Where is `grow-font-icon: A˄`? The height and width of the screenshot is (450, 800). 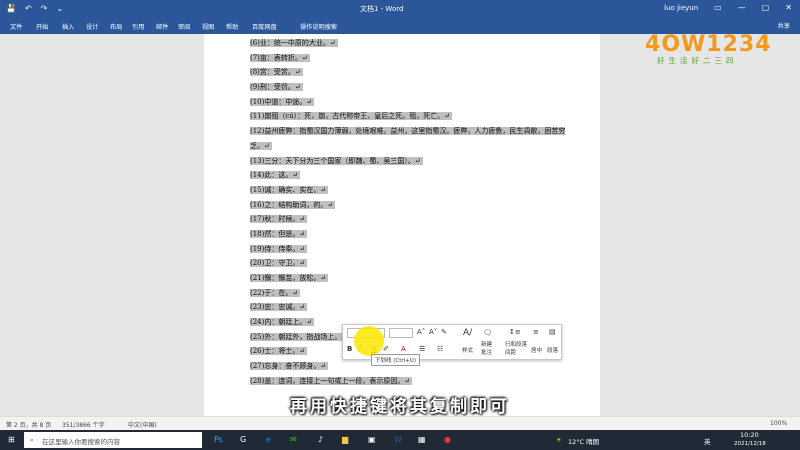 grow-font-icon: A˄ is located at coordinates (421, 332).